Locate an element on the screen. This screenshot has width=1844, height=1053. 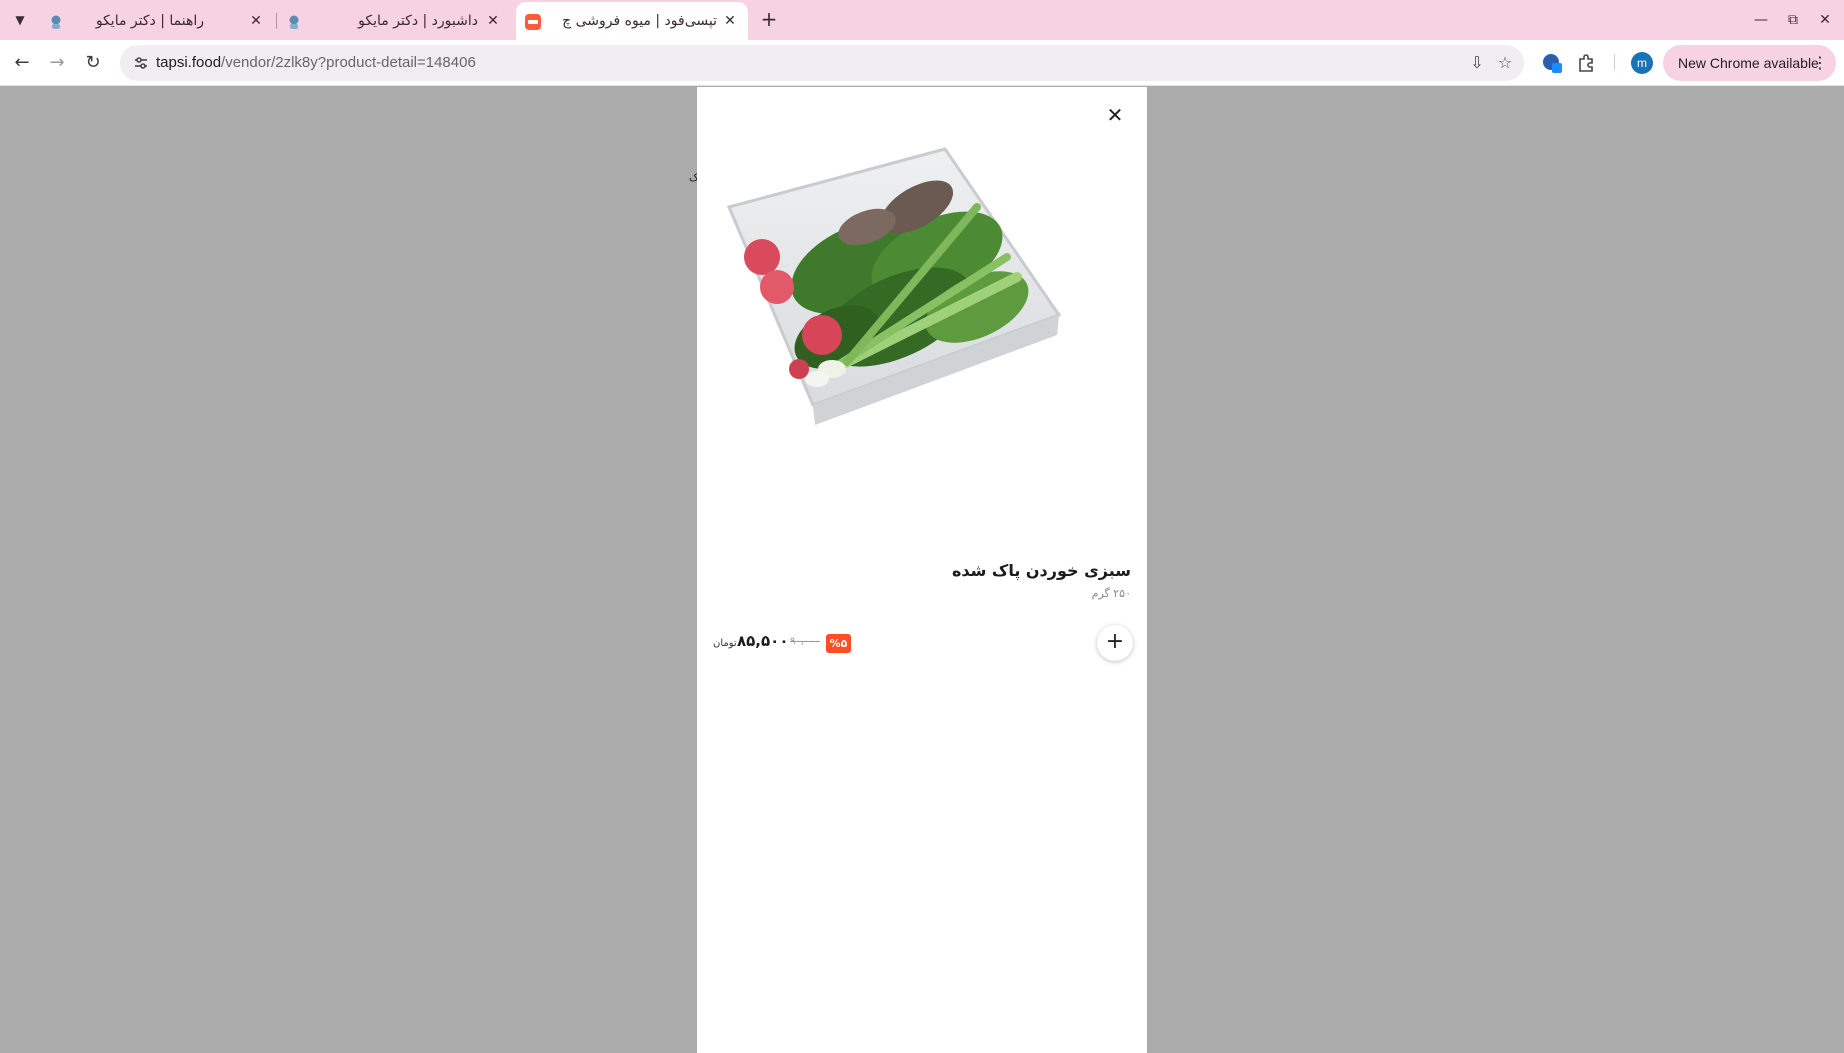
discount-badge: %۵ is located at coordinates (838, 643).